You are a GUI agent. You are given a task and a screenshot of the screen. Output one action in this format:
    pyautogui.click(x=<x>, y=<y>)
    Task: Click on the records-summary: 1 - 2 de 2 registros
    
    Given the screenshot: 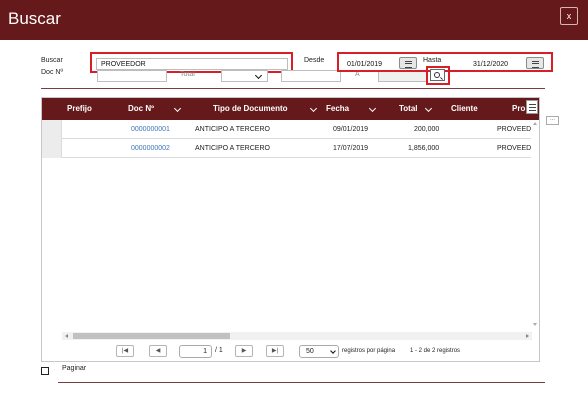 What is the action you would take?
    pyautogui.click(x=435, y=351)
    